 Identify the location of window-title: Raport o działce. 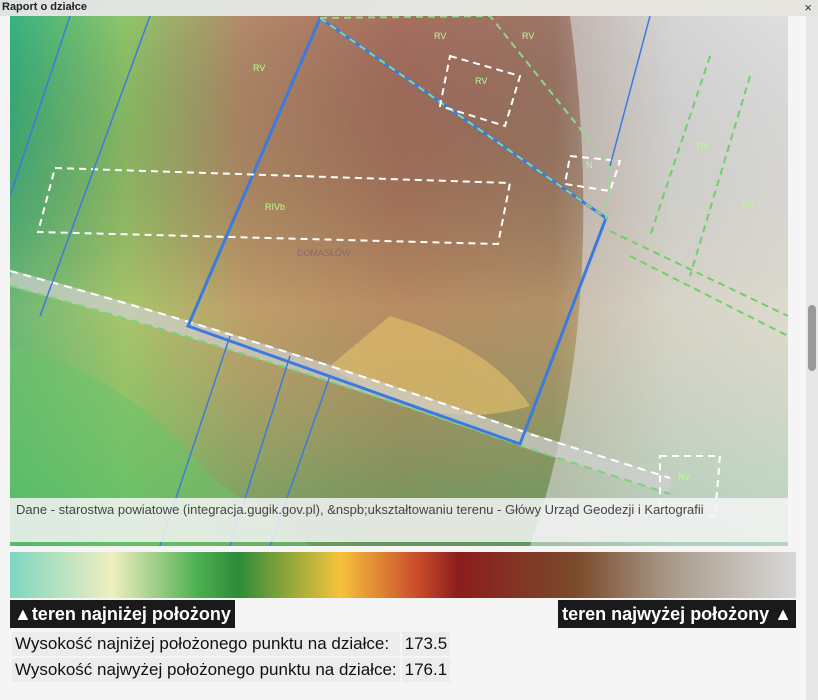
(44, 7).